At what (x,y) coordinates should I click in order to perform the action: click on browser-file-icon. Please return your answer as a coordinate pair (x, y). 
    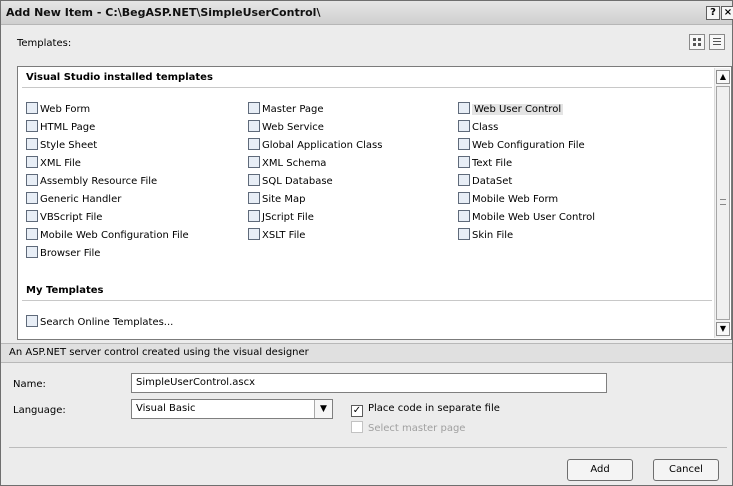
    Looking at the image, I should click on (32, 252).